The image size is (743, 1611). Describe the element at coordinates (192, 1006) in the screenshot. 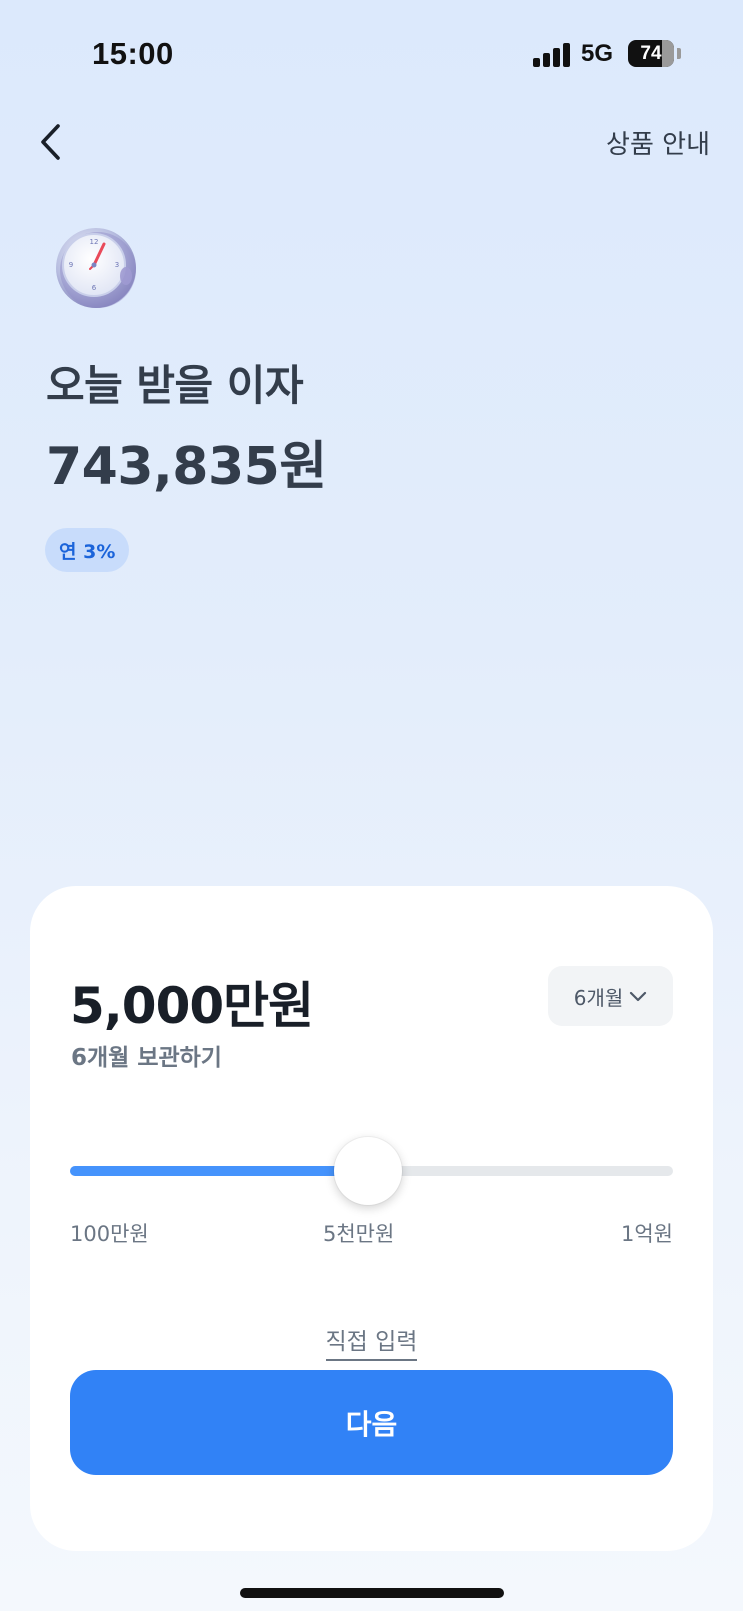

I see `deposit-amount: 5,000만원` at that location.